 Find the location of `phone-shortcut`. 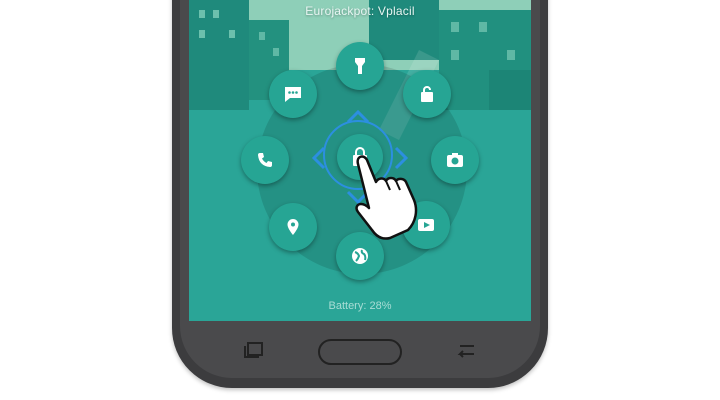

phone-shortcut is located at coordinates (265, 160).